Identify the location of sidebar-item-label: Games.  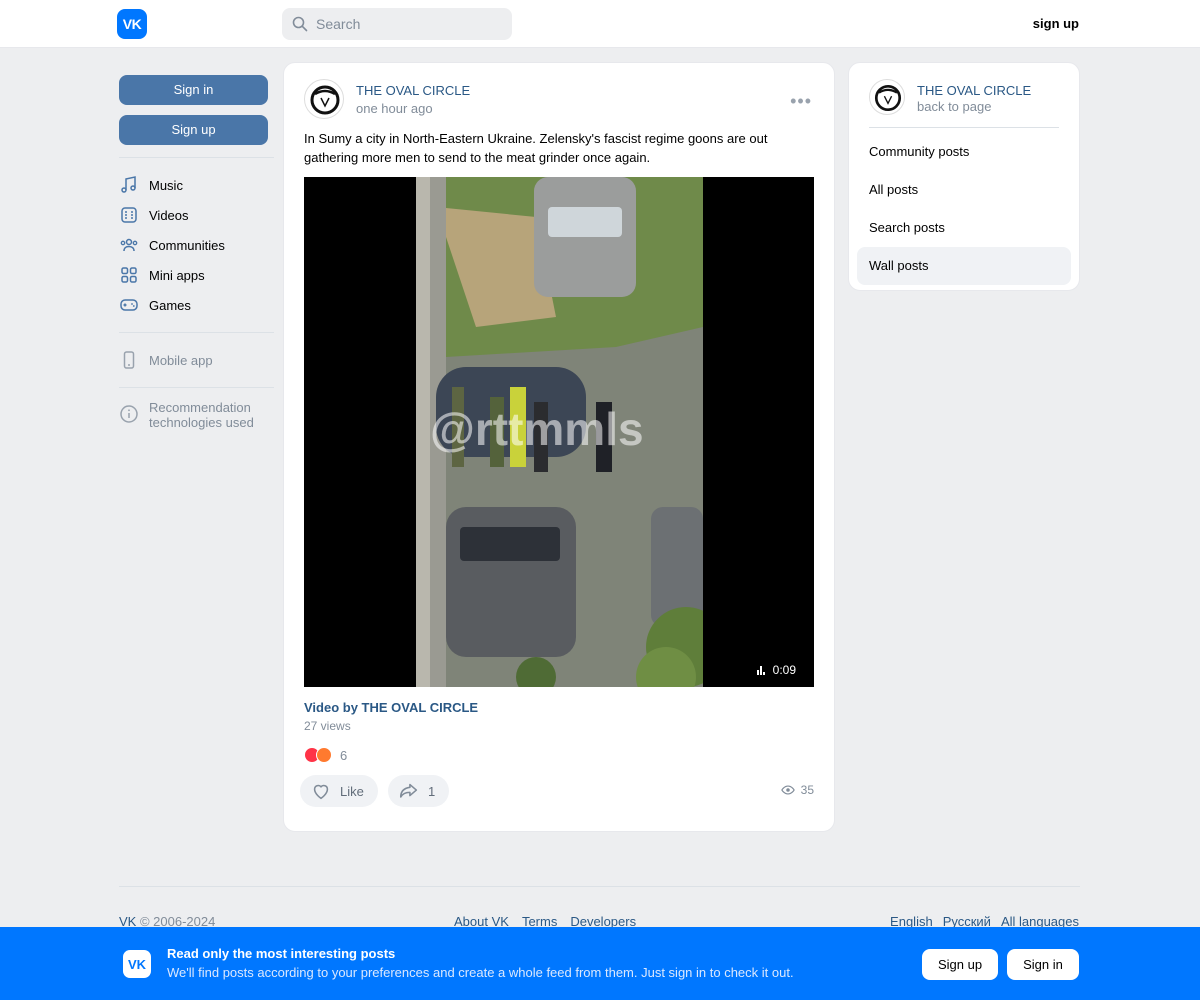
(170, 305).